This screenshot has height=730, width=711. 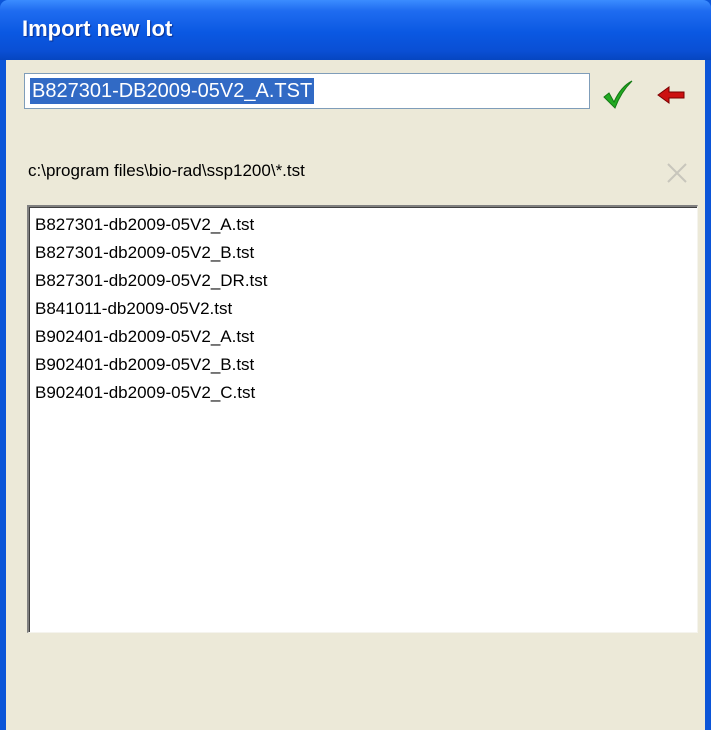 I want to click on file-list-item: B827301-db2009-05V2_B.tst, so click(x=144, y=253).